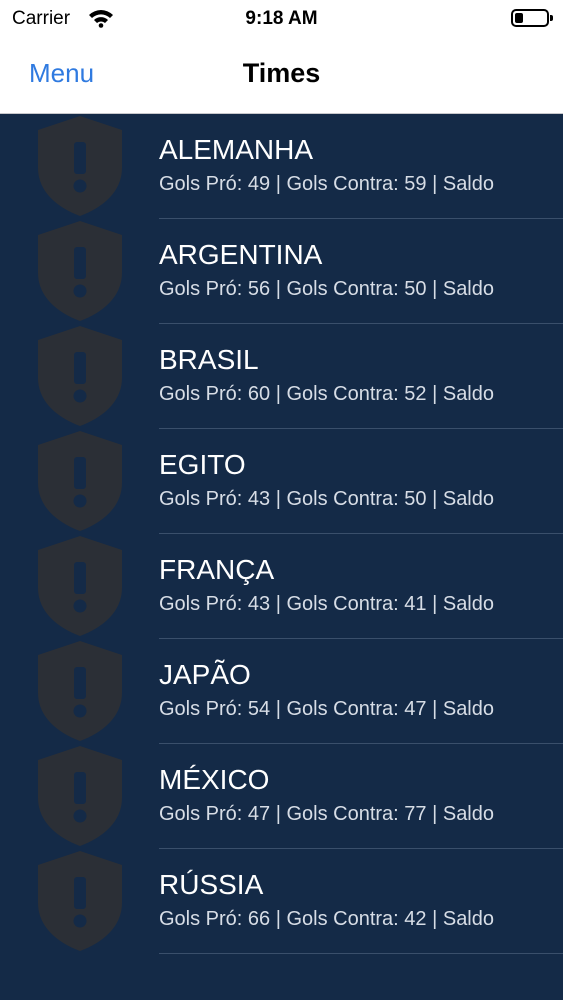 The image size is (563, 1000). I want to click on team-stats: Gols Pró: 54 | Gols Contra: 47 | Saldo, so click(326, 709).